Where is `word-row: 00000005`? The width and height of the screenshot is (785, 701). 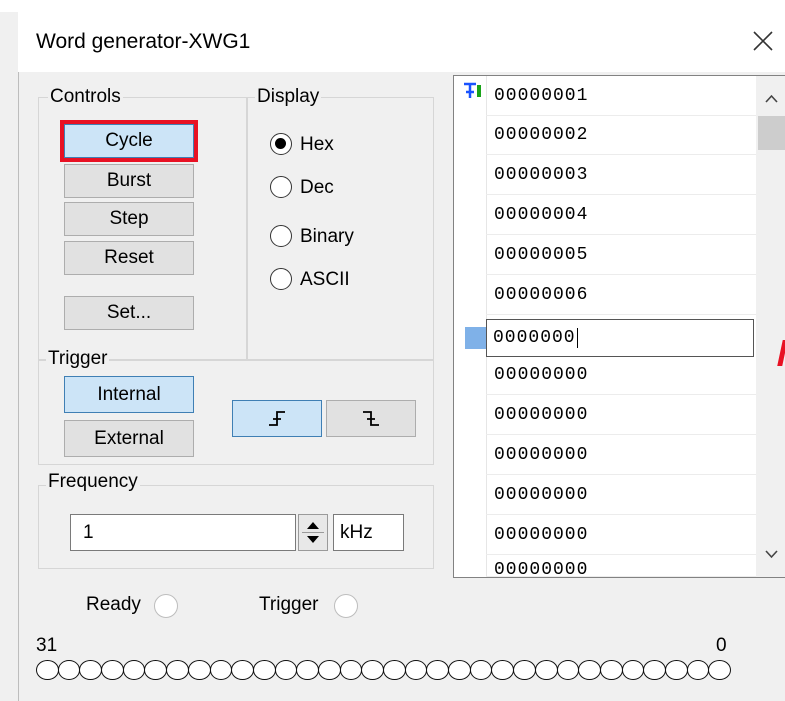
word-row: 00000005 is located at coordinates (621, 255).